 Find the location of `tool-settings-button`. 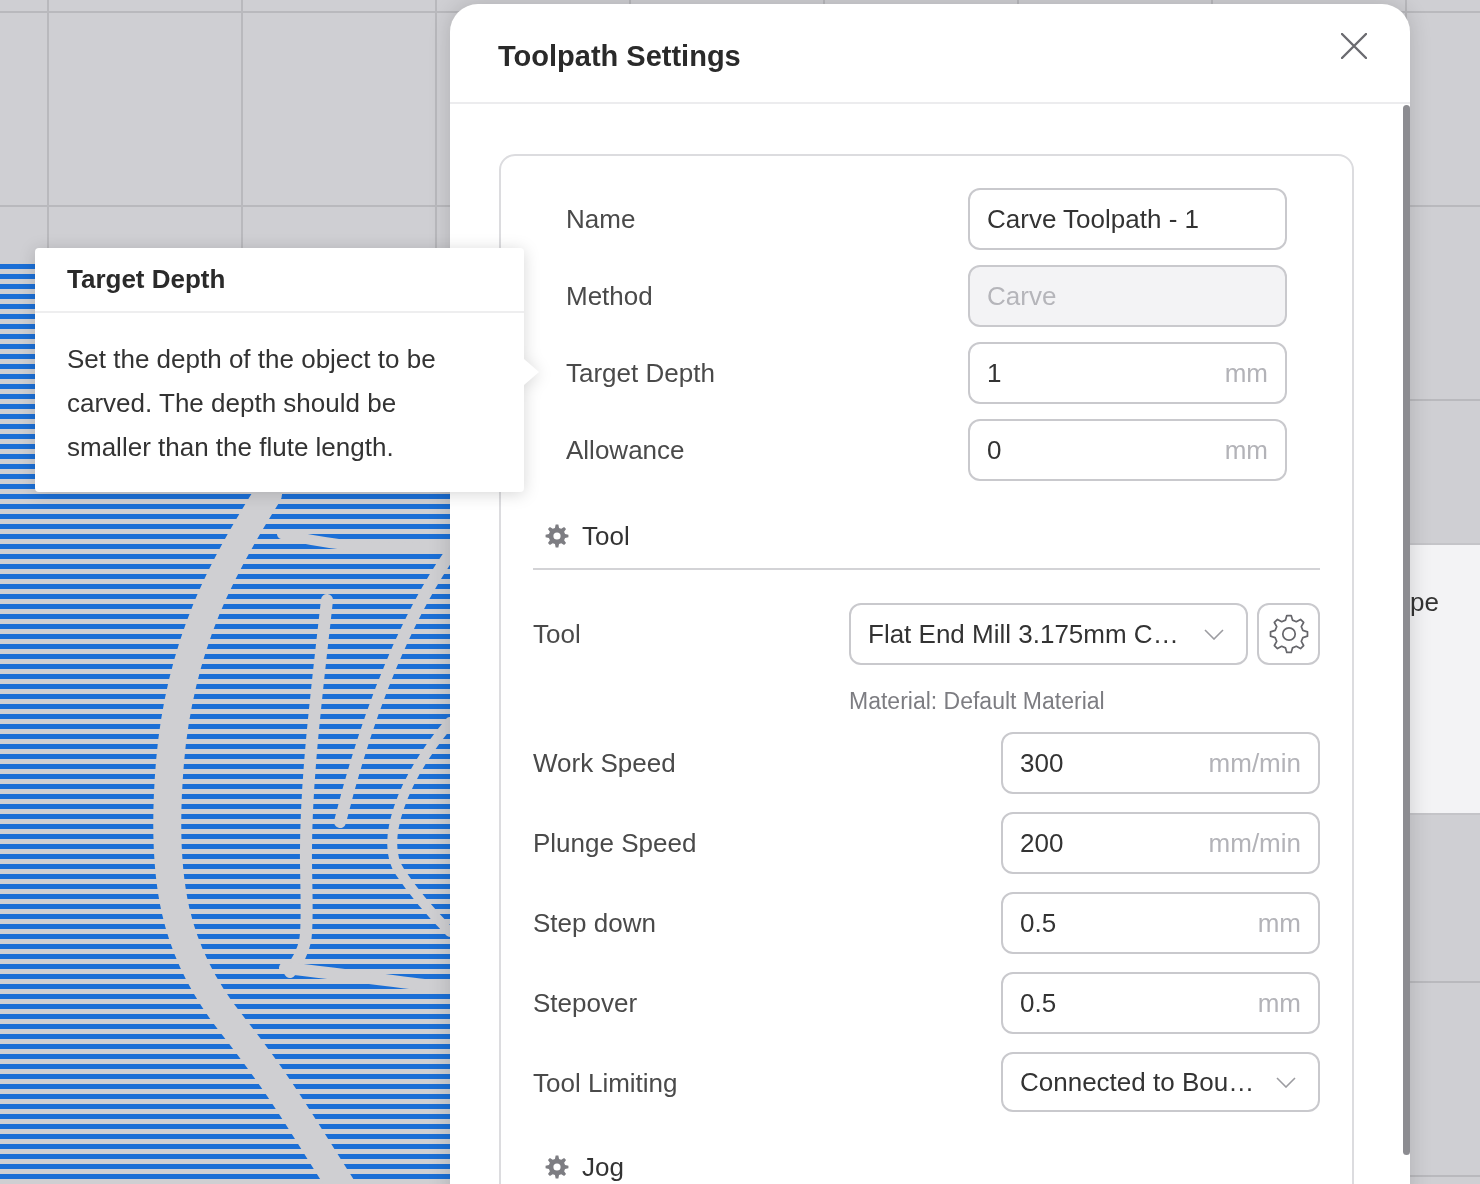

tool-settings-button is located at coordinates (1288, 634).